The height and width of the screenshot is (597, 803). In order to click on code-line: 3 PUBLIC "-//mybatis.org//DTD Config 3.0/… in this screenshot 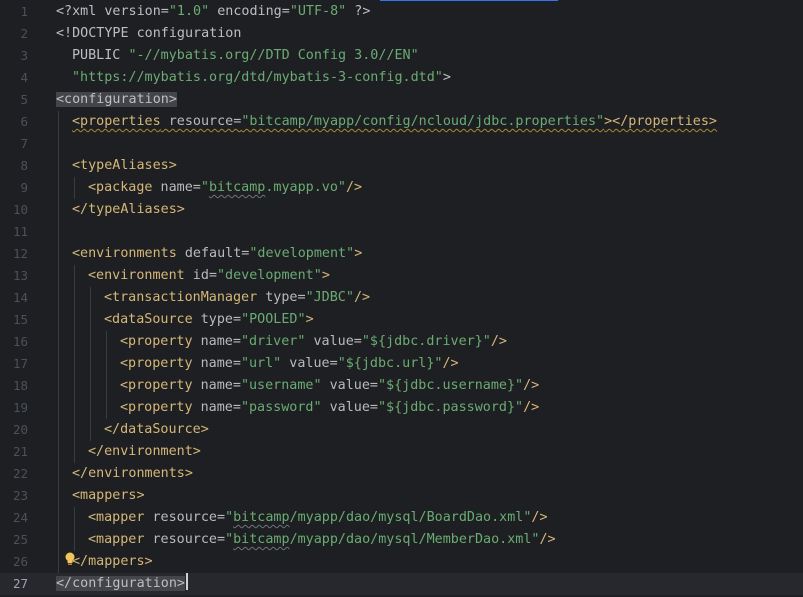, I will do `click(401, 56)`.